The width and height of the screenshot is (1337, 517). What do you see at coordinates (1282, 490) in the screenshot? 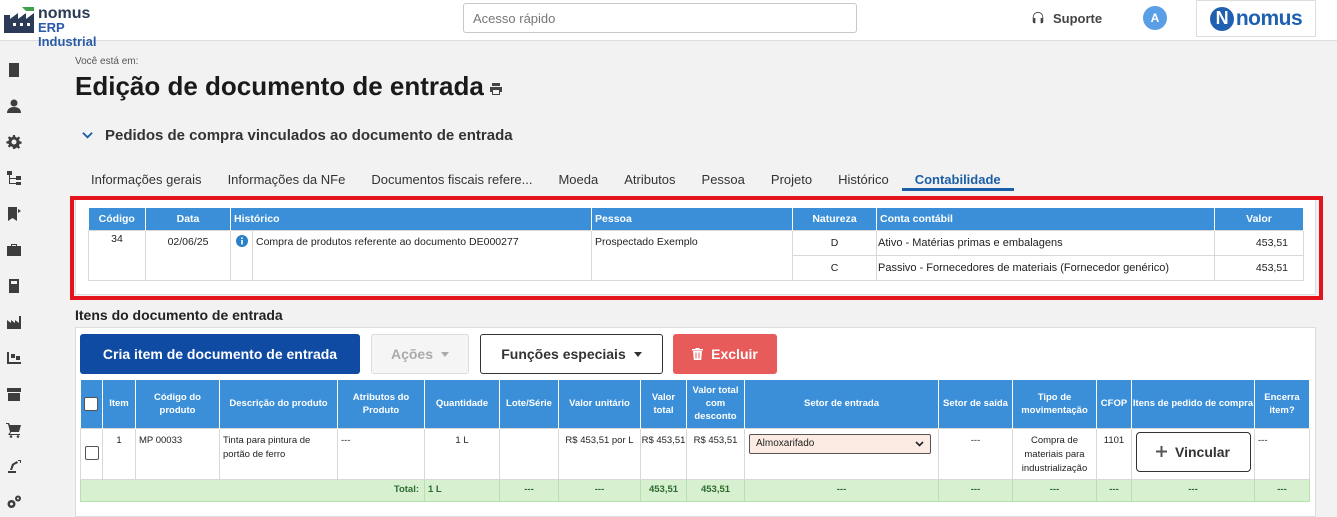
I see `total-encerra: ---` at bounding box center [1282, 490].